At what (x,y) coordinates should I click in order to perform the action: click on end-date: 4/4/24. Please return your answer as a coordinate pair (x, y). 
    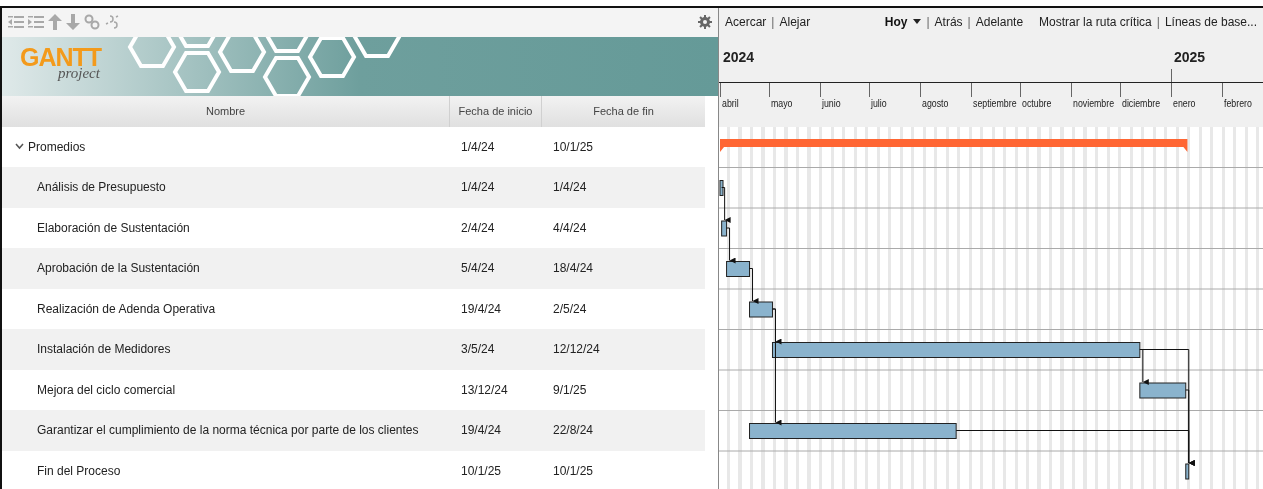
    Looking at the image, I should click on (570, 227).